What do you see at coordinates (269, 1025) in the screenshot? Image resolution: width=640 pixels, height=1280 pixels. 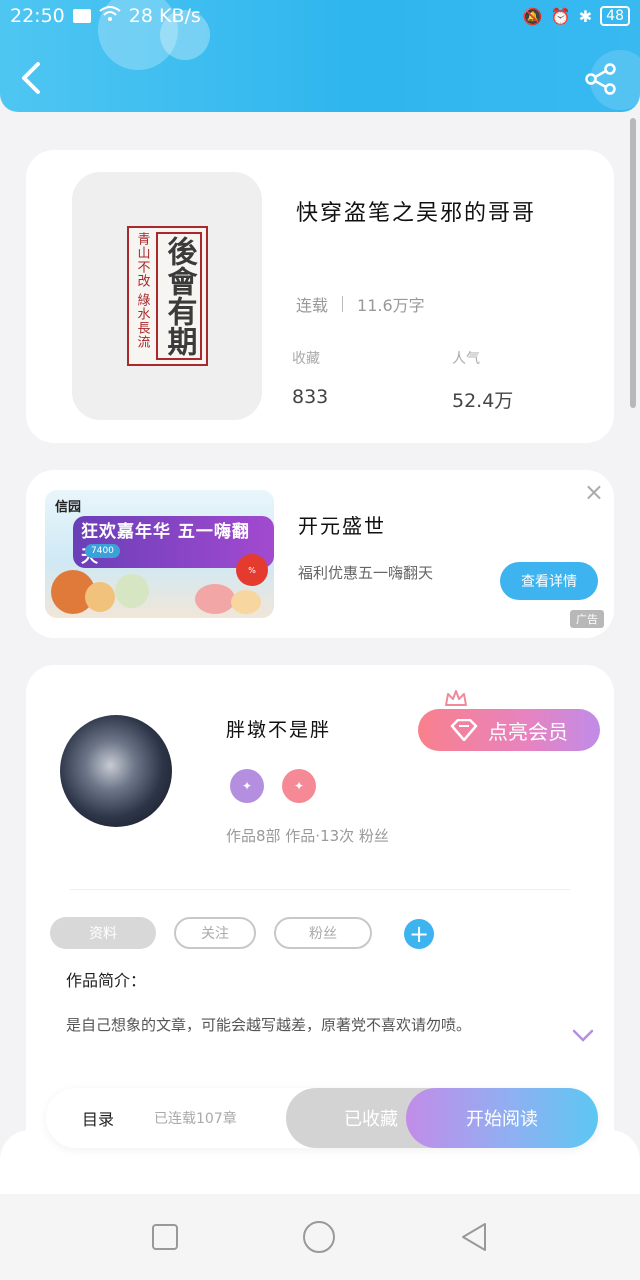 I see `works-description: 是自己想象的文章，可能会越写越差，原著党不喜欢请勿喷。` at bounding box center [269, 1025].